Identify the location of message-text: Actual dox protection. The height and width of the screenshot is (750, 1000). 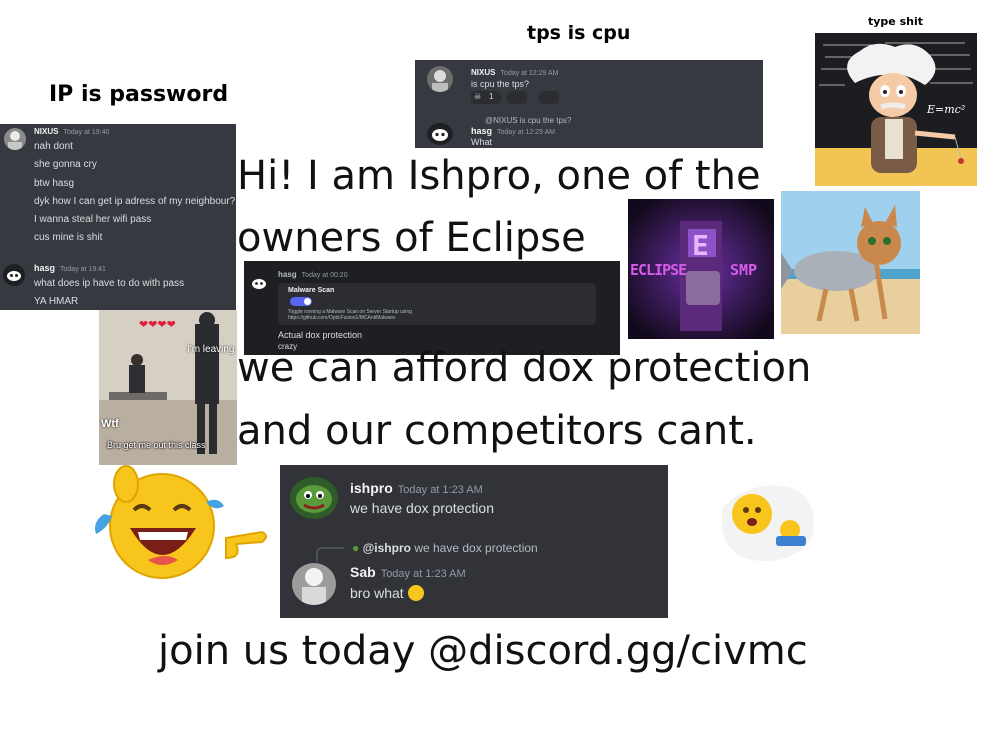
(320, 335).